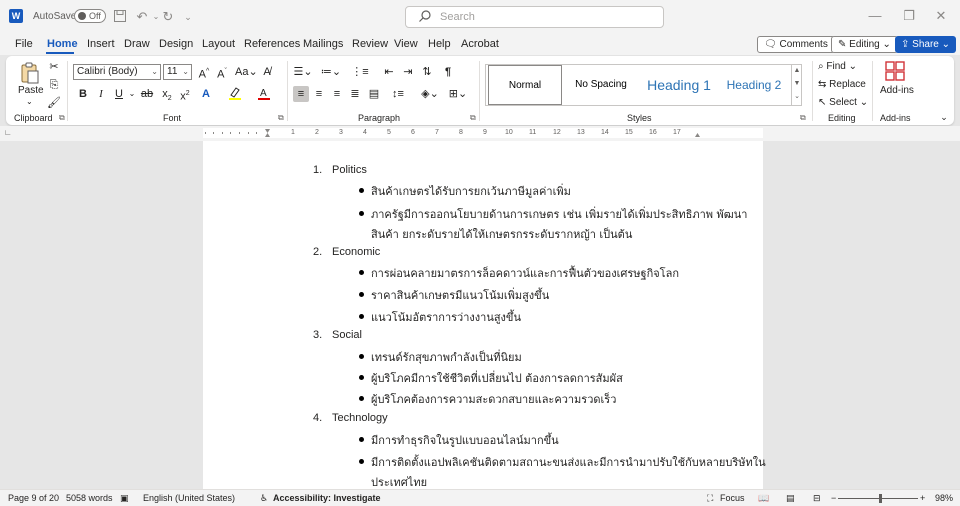  What do you see at coordinates (176, 44) in the screenshot?
I see `tab-design: Design` at bounding box center [176, 44].